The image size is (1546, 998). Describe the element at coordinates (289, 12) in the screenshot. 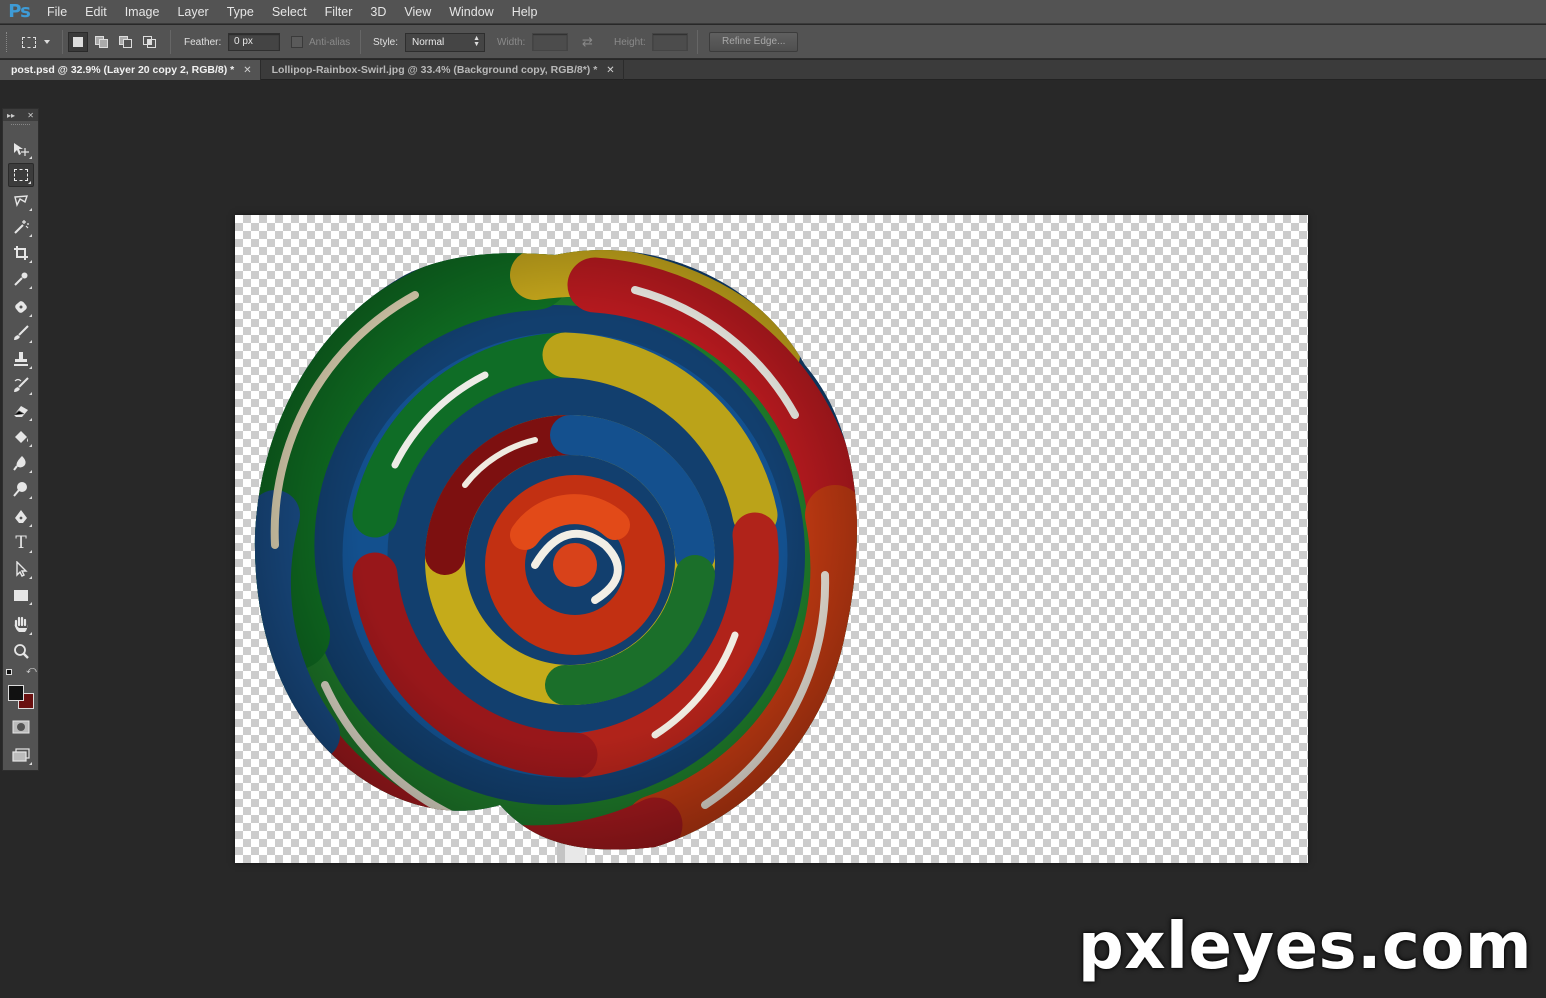

I see `menu-select: Select` at that location.